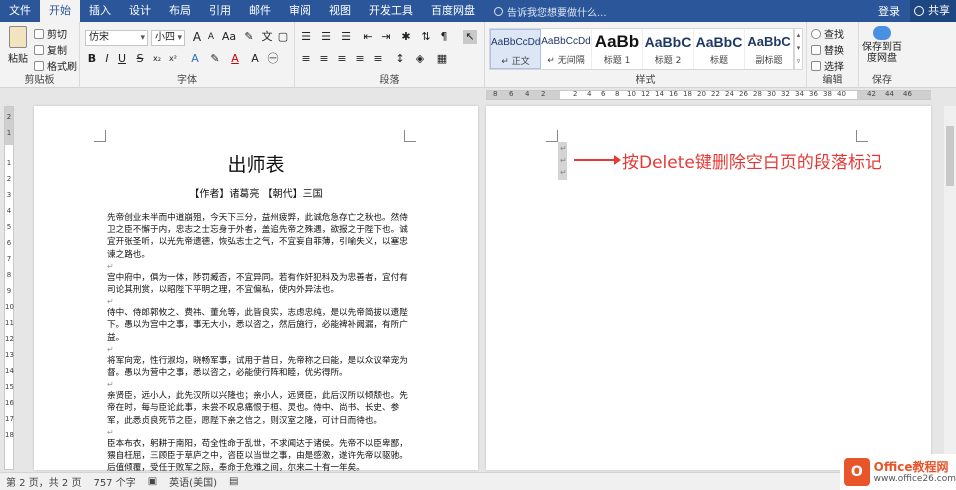  What do you see at coordinates (110, 266) in the screenshot?
I see `empty-paragraph-mark: ↵` at bounding box center [110, 266].